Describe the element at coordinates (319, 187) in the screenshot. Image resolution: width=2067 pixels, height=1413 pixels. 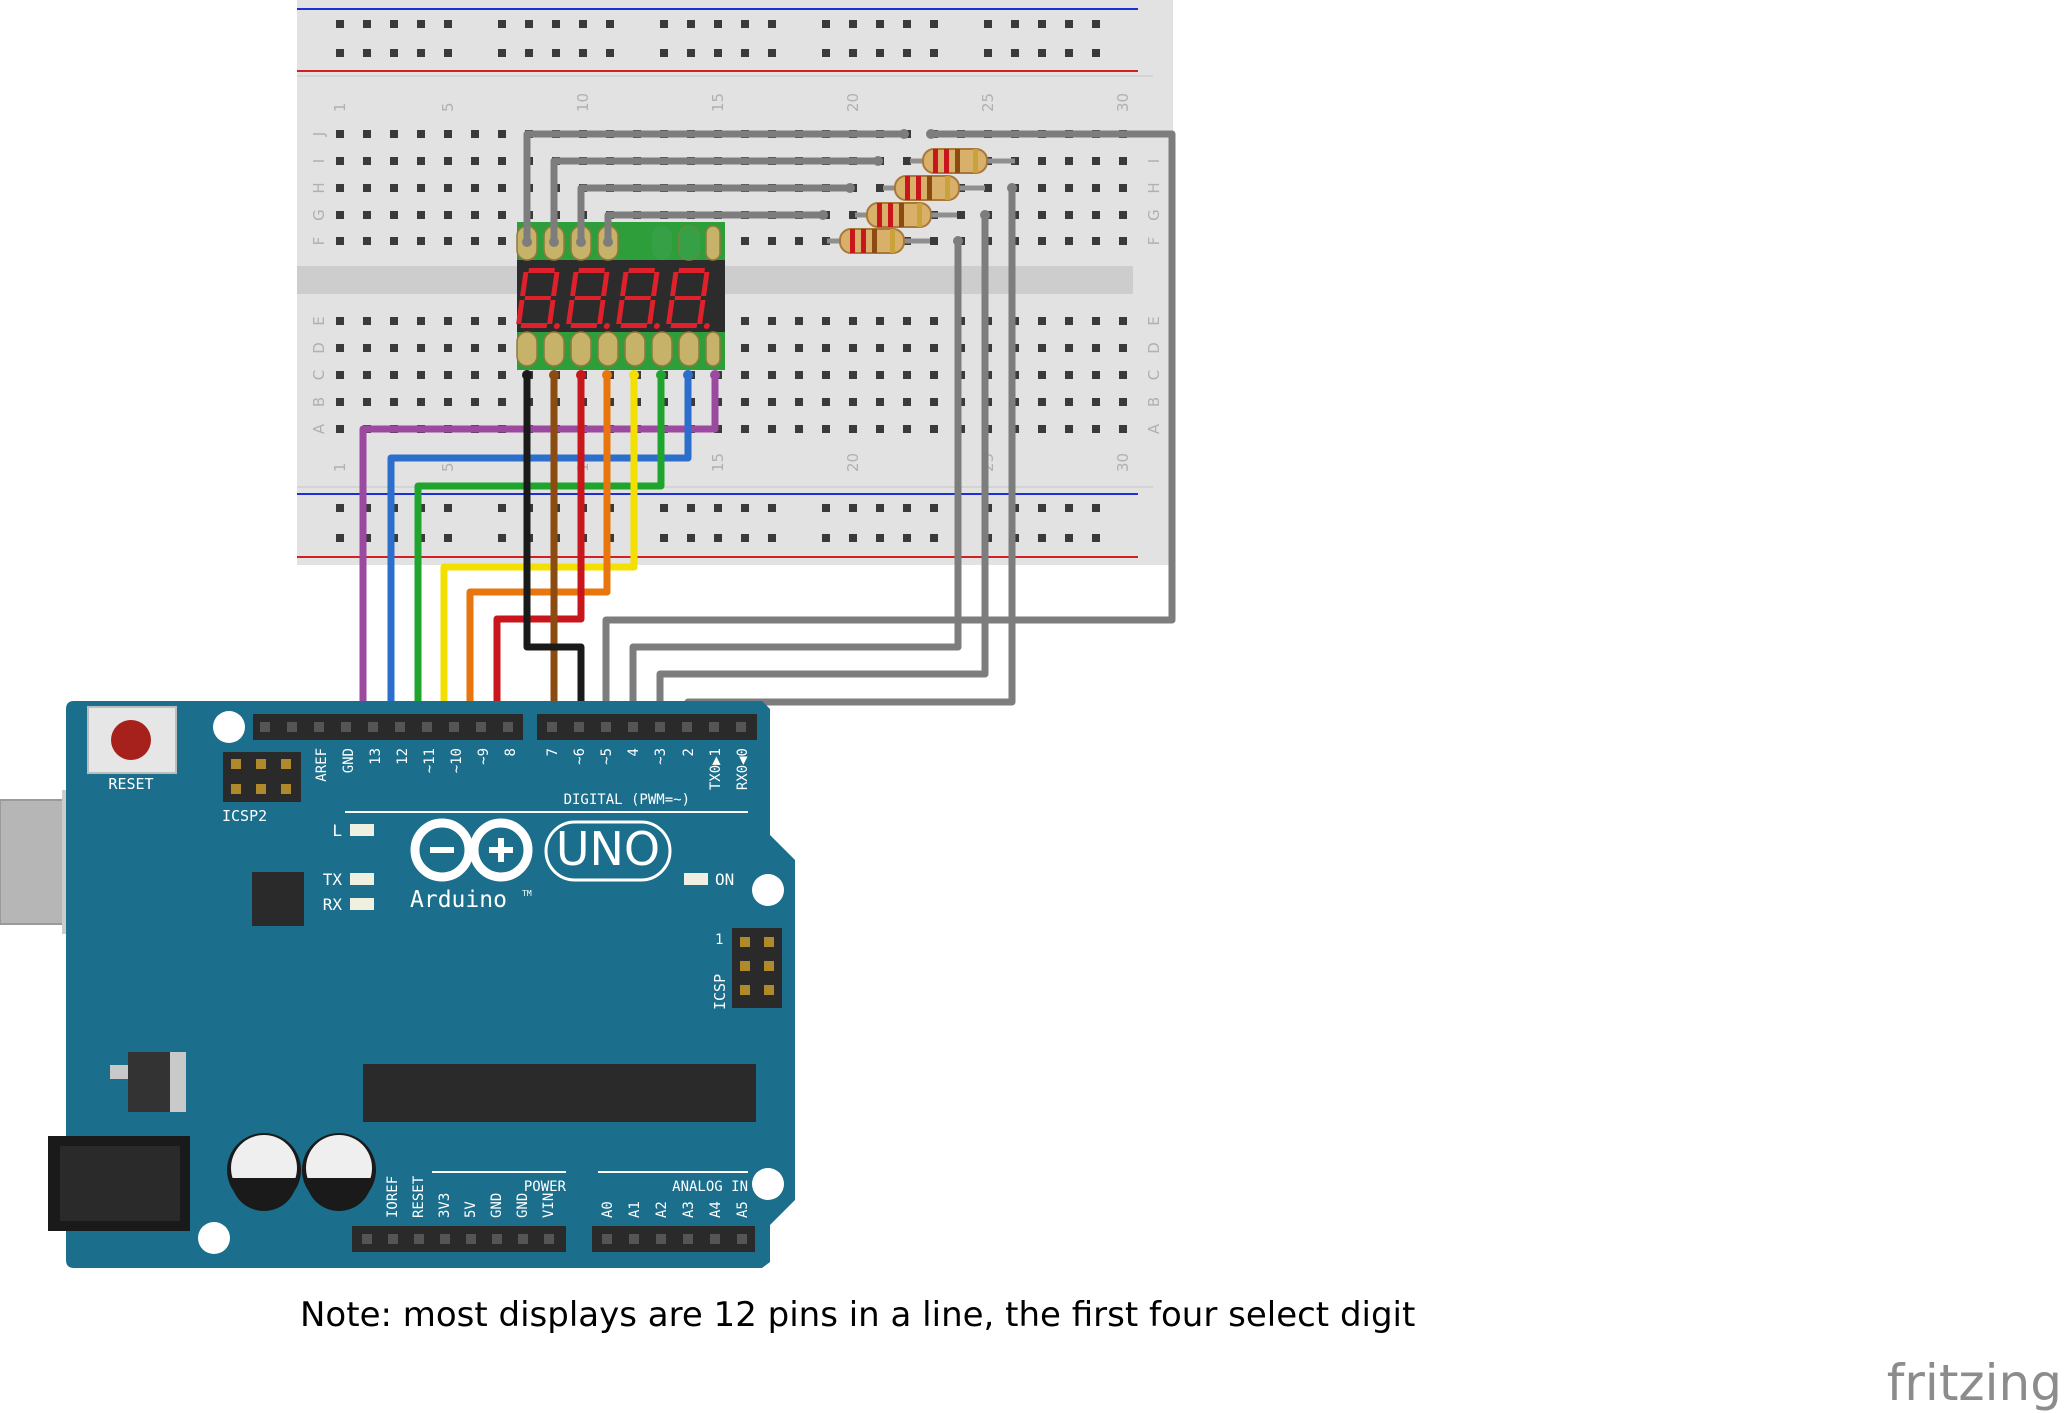
I see `row-letter-left: H` at that location.